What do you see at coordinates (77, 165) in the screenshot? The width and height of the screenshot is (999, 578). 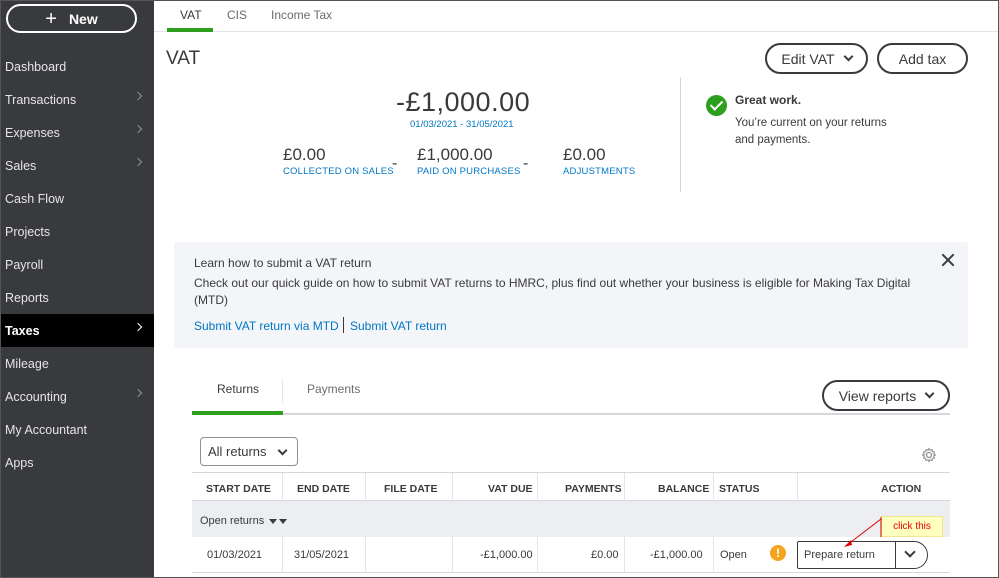 I see `sidebar-item-sales: Sales` at bounding box center [77, 165].